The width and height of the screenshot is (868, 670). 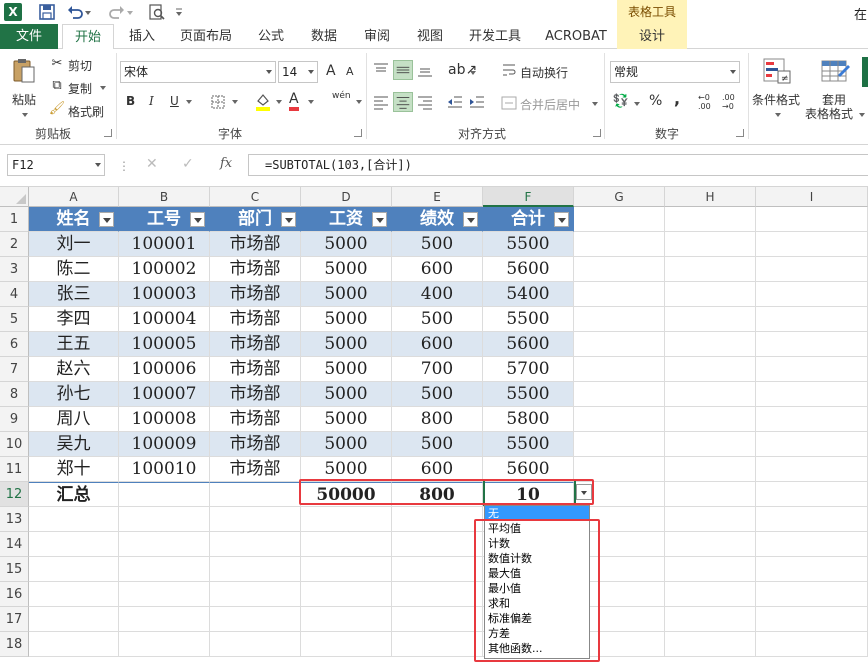 I want to click on decrease-decimal-button: .00 →0, so click(x=732, y=102).